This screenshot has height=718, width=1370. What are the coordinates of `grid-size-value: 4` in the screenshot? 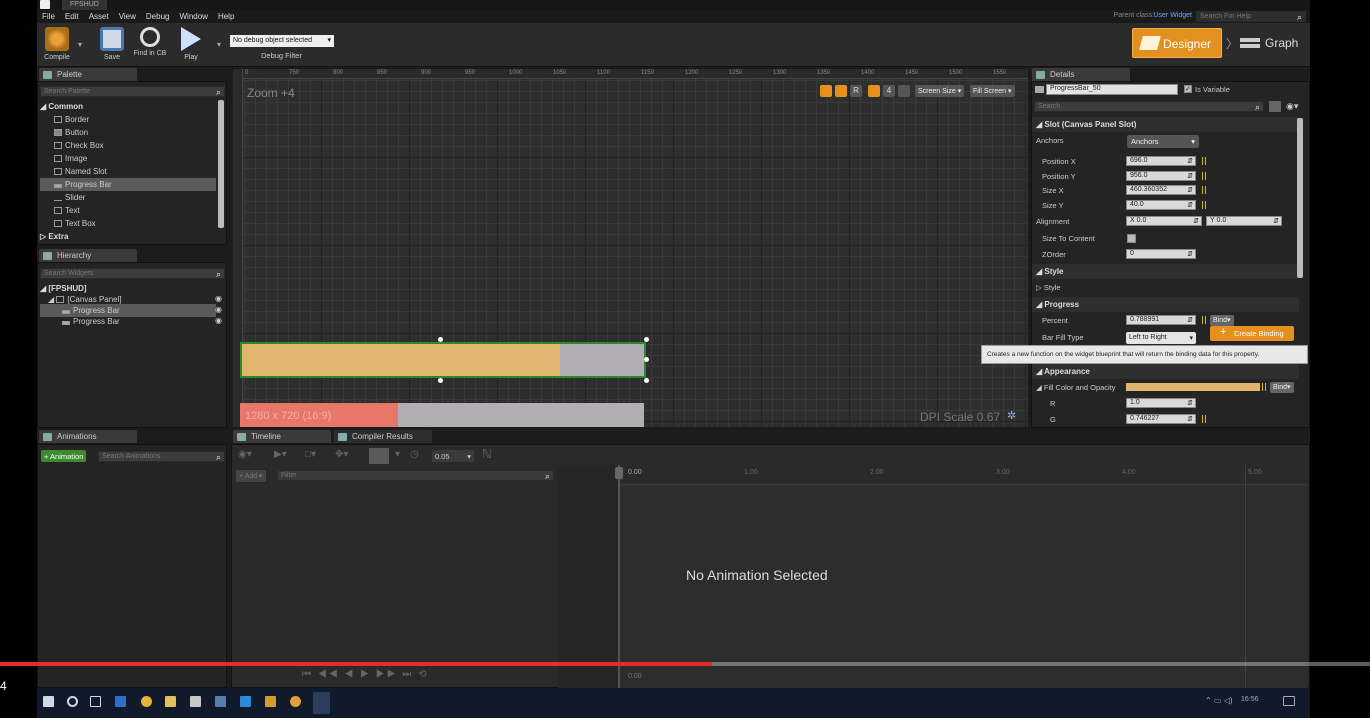 It's located at (889, 91).